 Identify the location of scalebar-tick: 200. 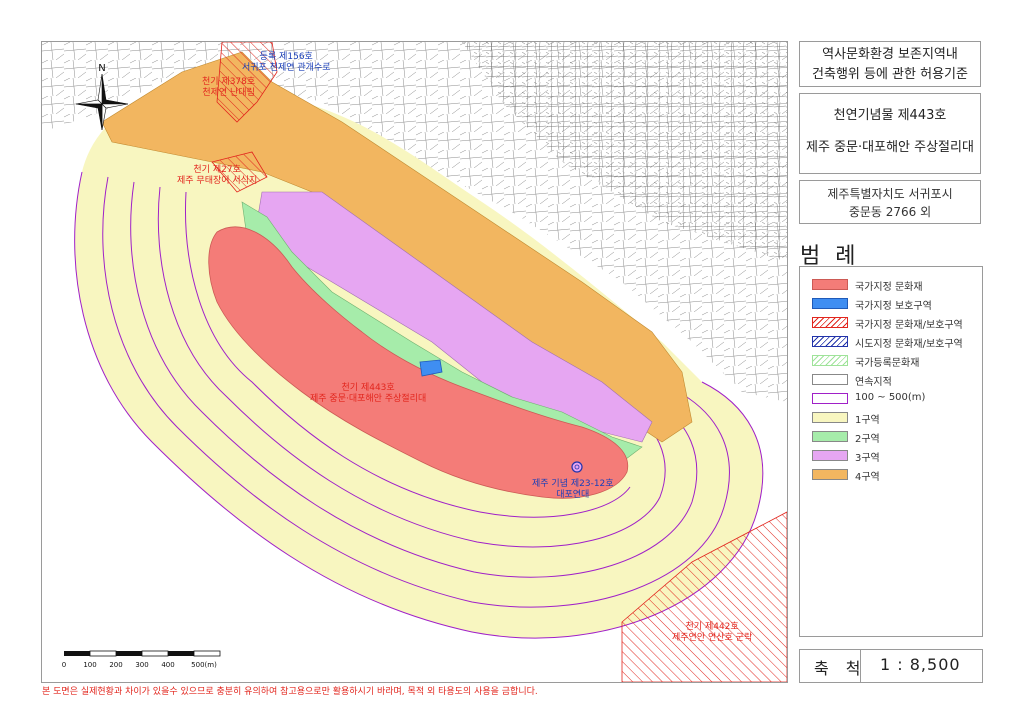
(115, 665).